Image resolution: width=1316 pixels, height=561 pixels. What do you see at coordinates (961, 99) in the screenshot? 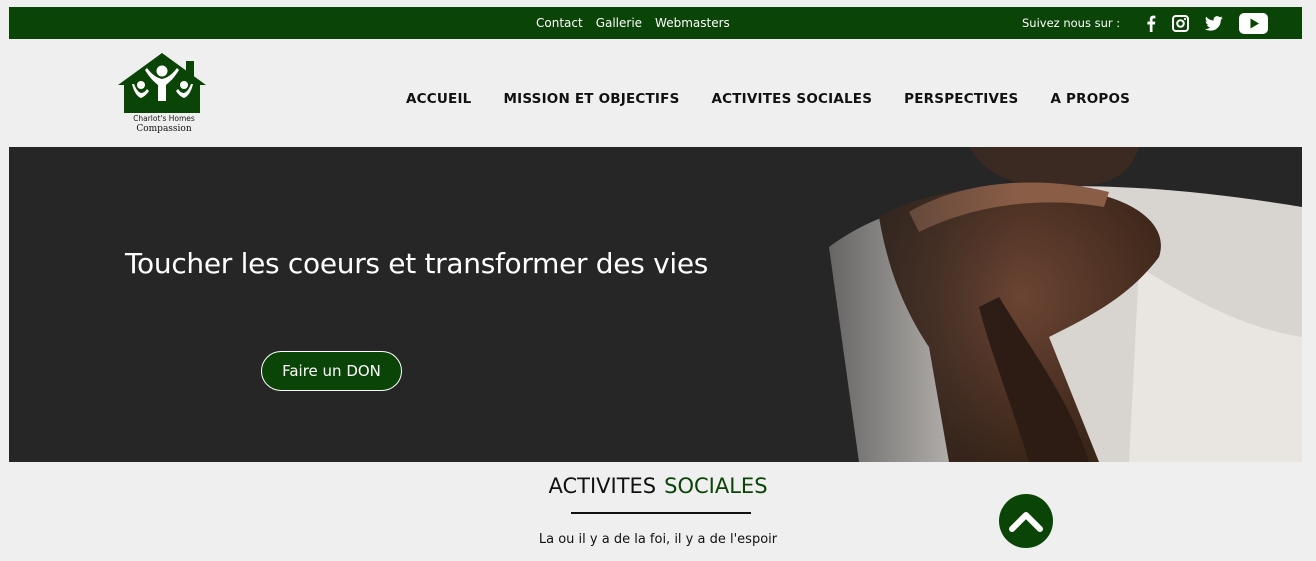
I see `nav-perspectives: PERSPECTIVES` at bounding box center [961, 99].